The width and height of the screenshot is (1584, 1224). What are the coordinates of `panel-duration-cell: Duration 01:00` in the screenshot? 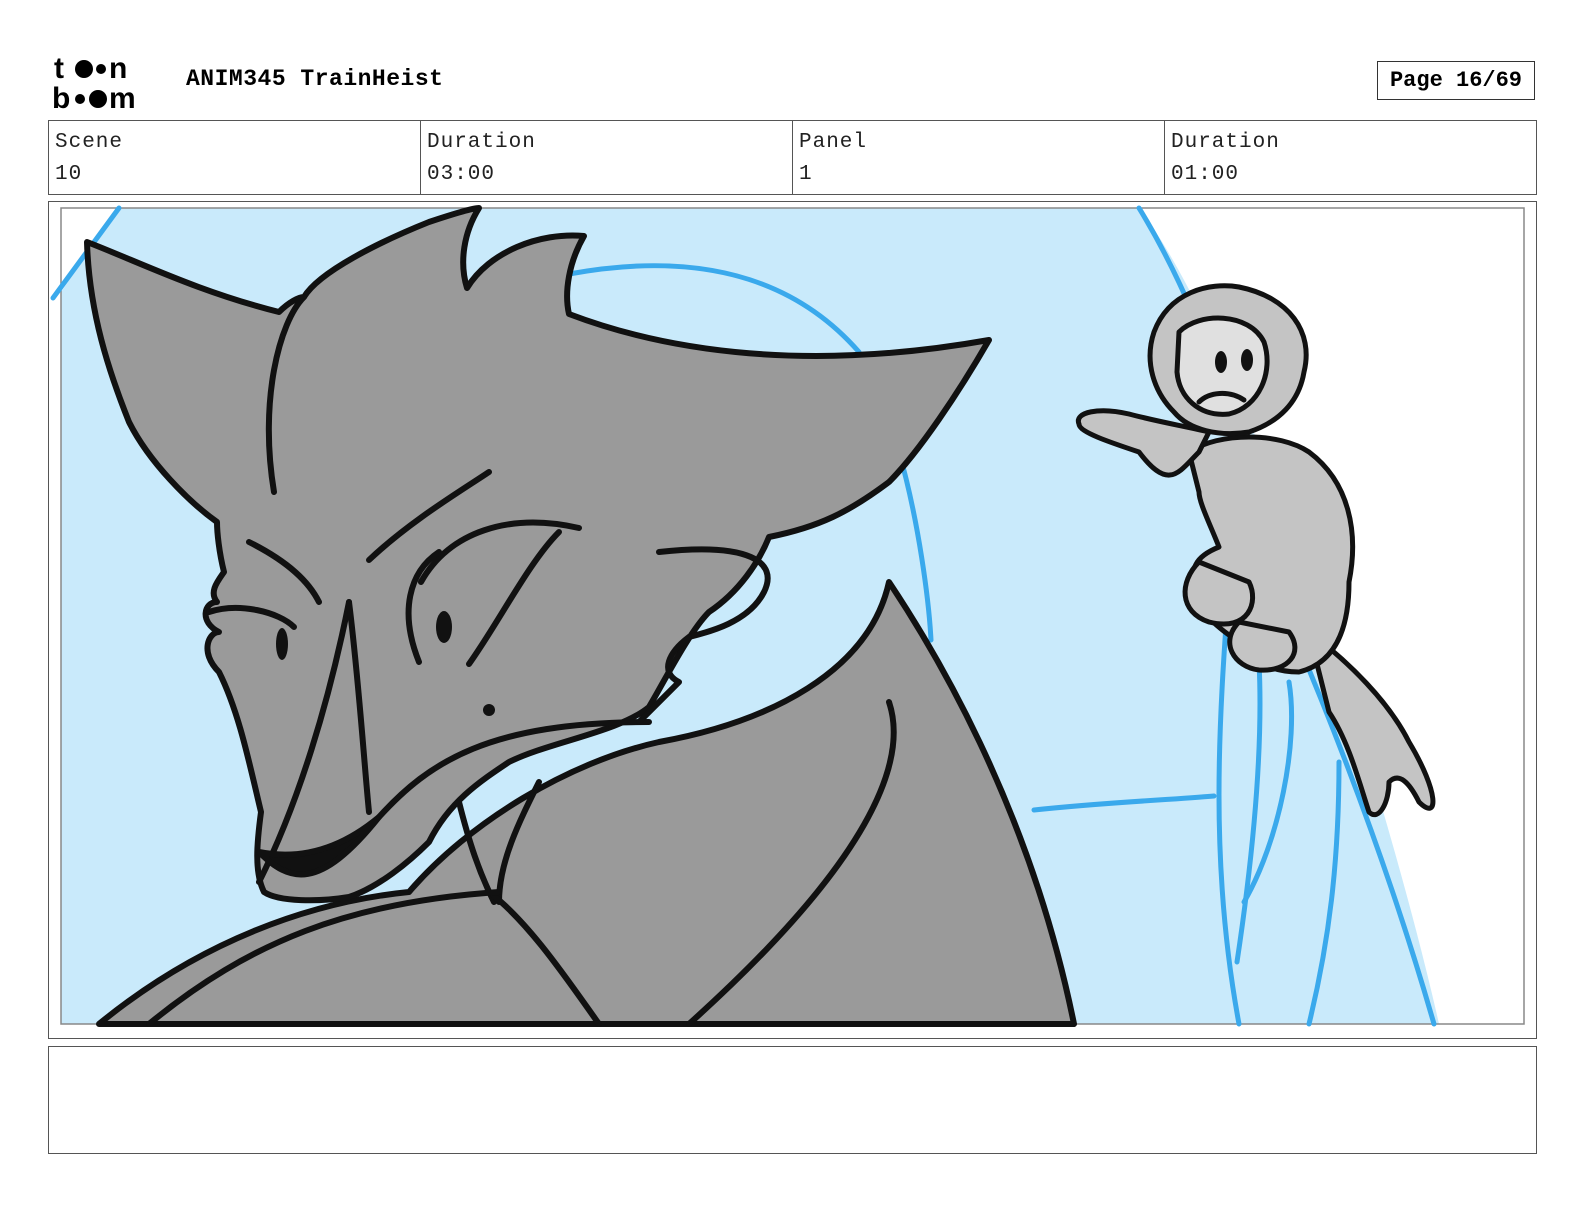 It's located at (1350, 157).